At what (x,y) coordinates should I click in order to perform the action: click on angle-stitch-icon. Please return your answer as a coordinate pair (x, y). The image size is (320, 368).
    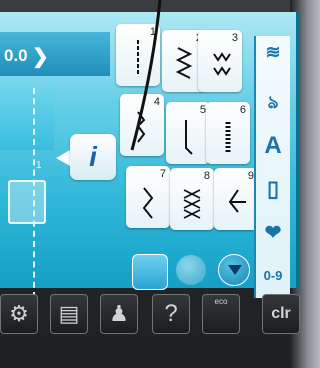
    Looking at the image, I should click on (237, 201).